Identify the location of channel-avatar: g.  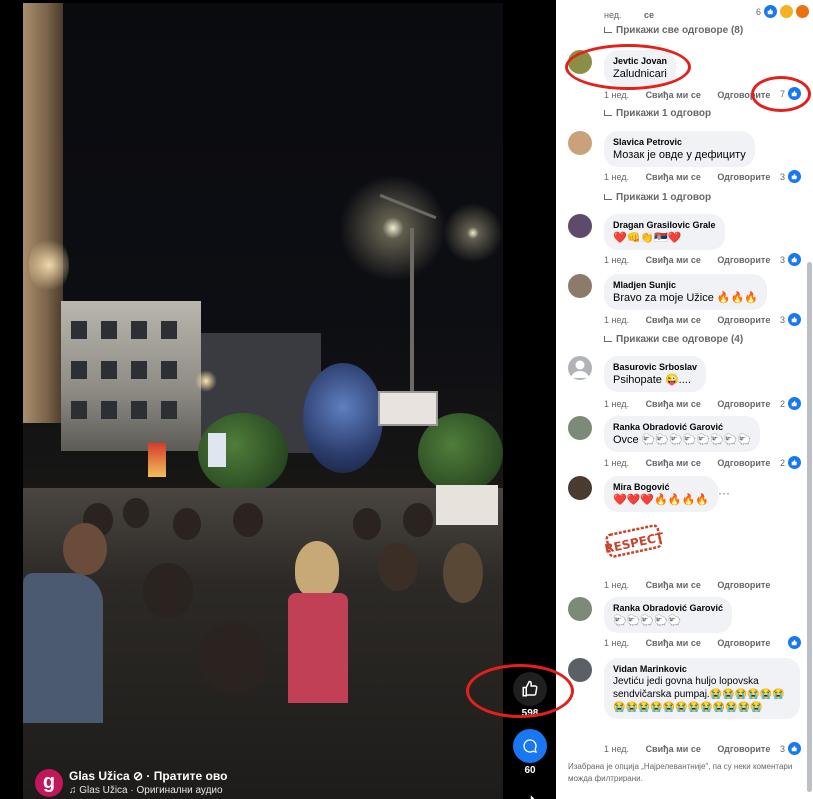
(49, 783).